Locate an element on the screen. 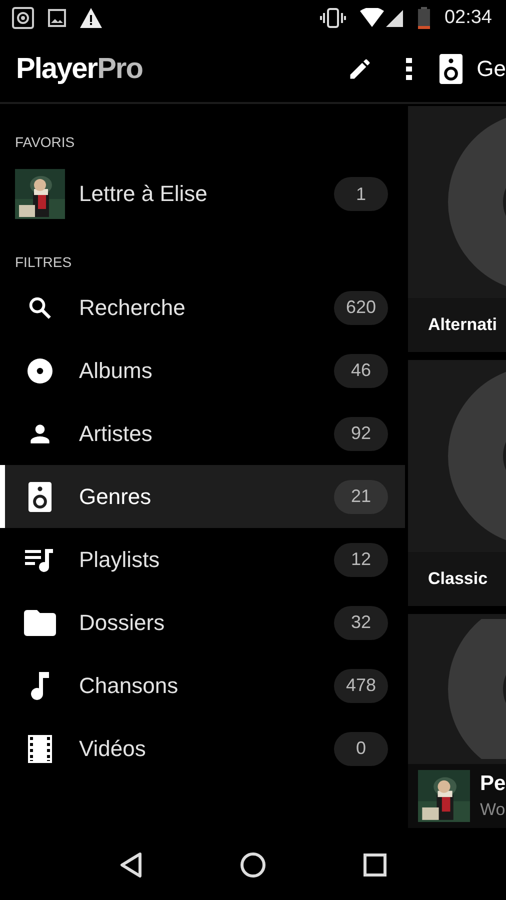 The height and width of the screenshot is (900, 506). drawer-item: Genres 21 is located at coordinates (202, 496).